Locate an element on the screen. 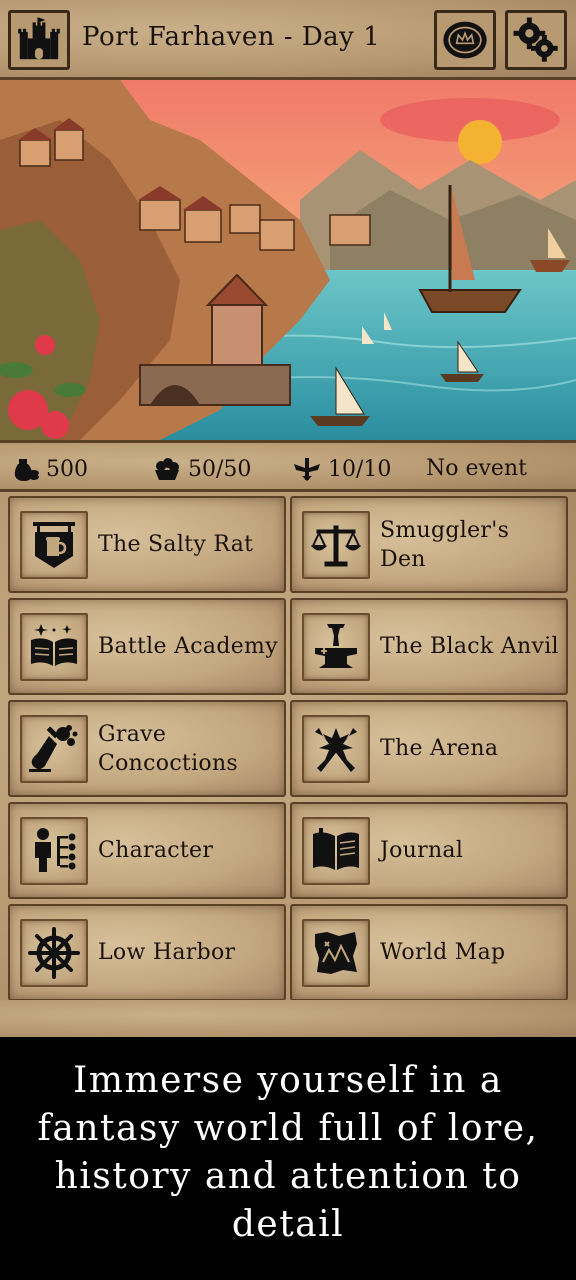 Image resolution: width=576 pixels, height=1280 pixels. guards-value: 10/10 is located at coordinates (360, 469).